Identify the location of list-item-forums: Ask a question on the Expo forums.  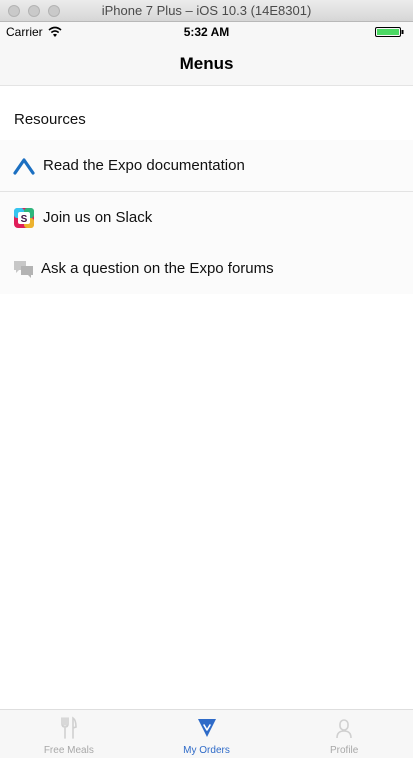
(206, 268).